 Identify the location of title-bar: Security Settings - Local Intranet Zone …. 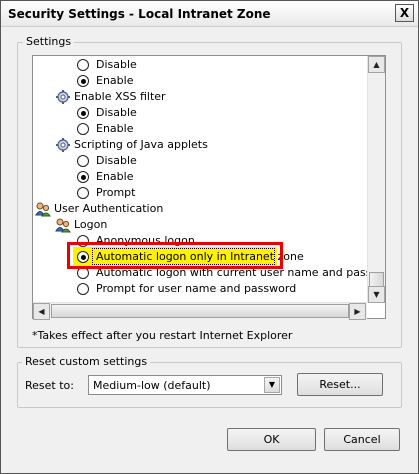
(209, 14).